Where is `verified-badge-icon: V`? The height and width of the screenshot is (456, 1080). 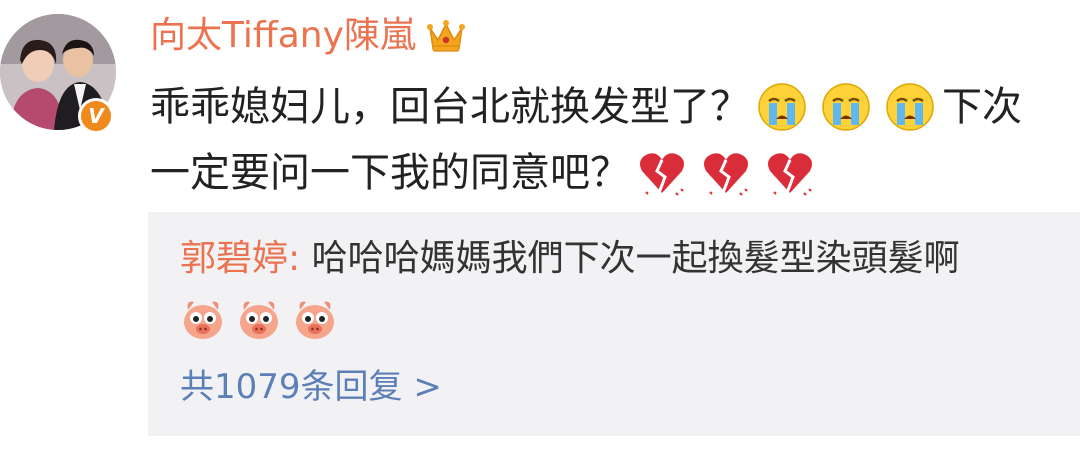
verified-badge-icon: V is located at coordinates (96, 116).